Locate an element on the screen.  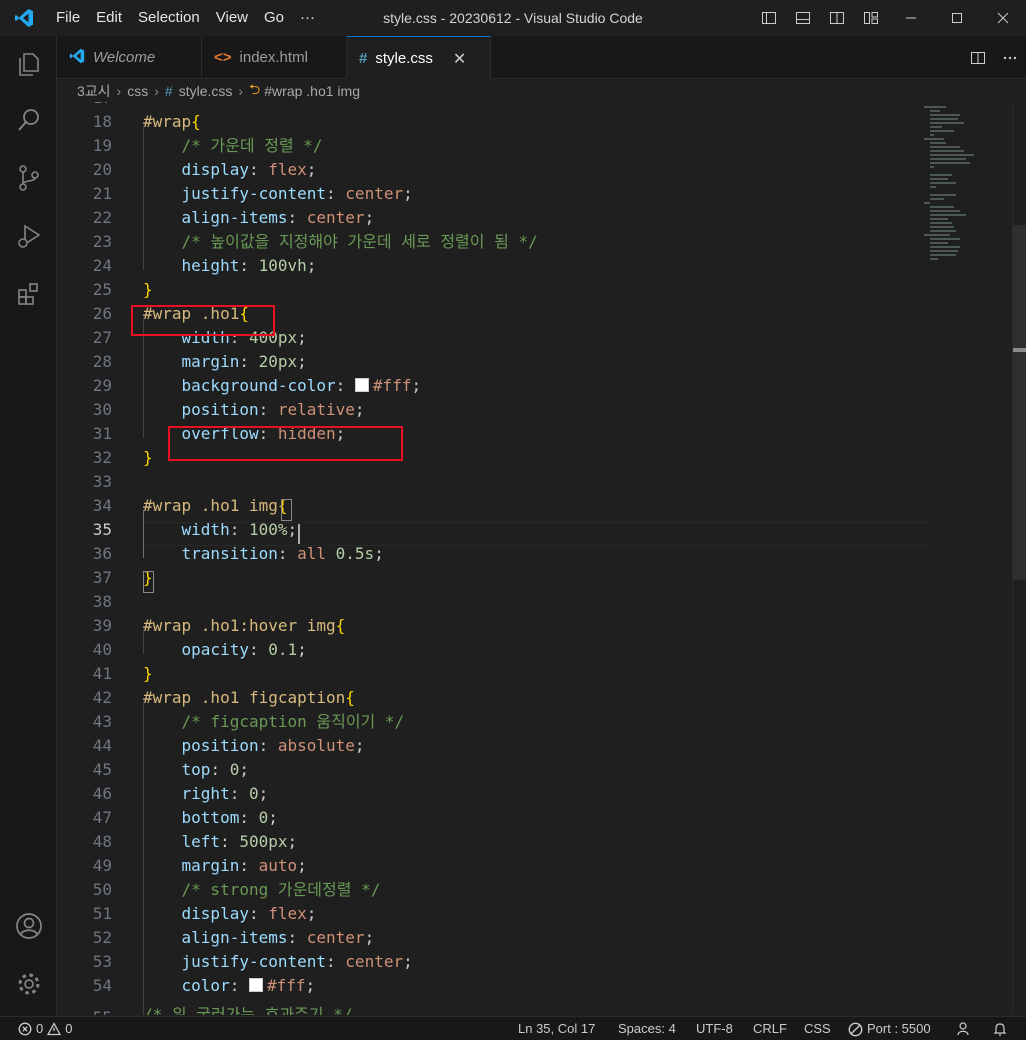
menu-go: Go is located at coordinates (274, 18).